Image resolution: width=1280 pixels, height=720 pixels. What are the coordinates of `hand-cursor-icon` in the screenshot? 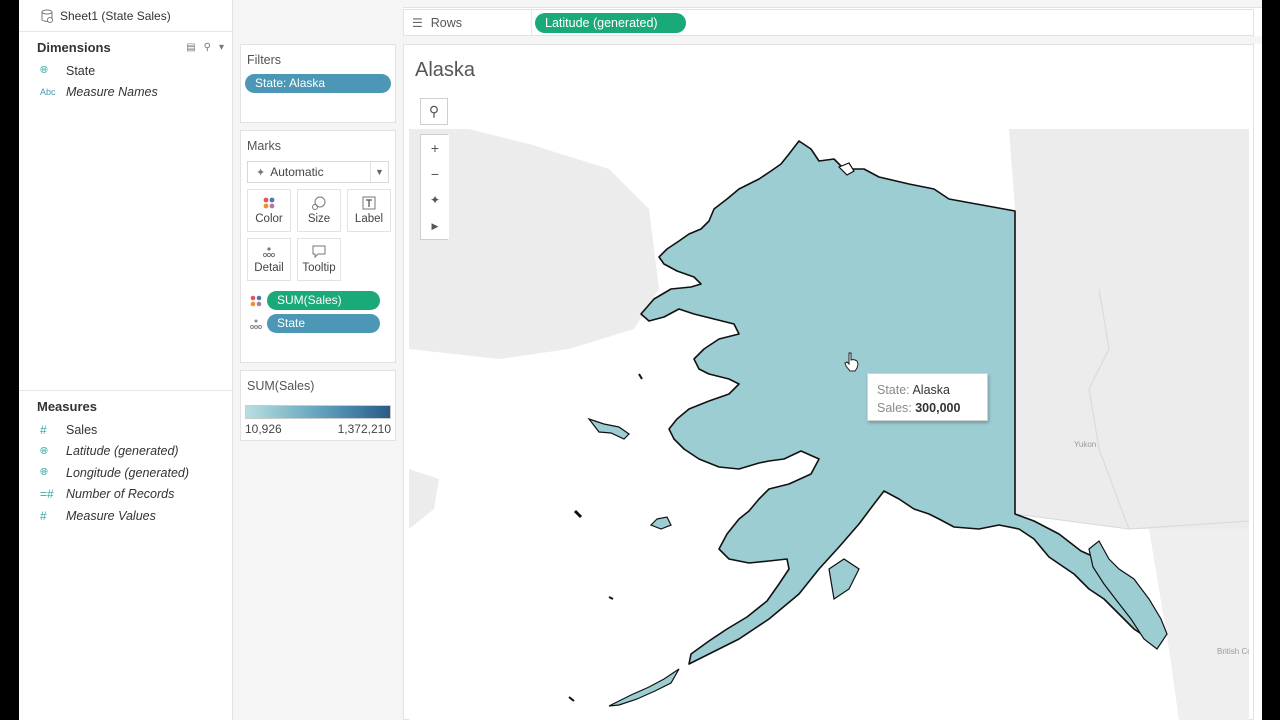 It's located at (851, 362).